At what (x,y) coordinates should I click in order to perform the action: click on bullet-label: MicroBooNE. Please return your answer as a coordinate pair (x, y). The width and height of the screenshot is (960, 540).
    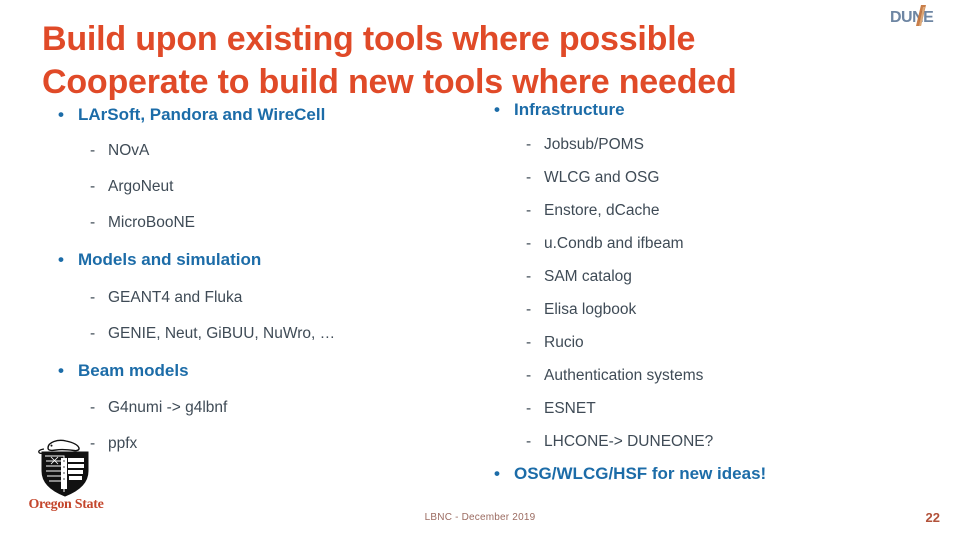
    Looking at the image, I should click on (151, 222).